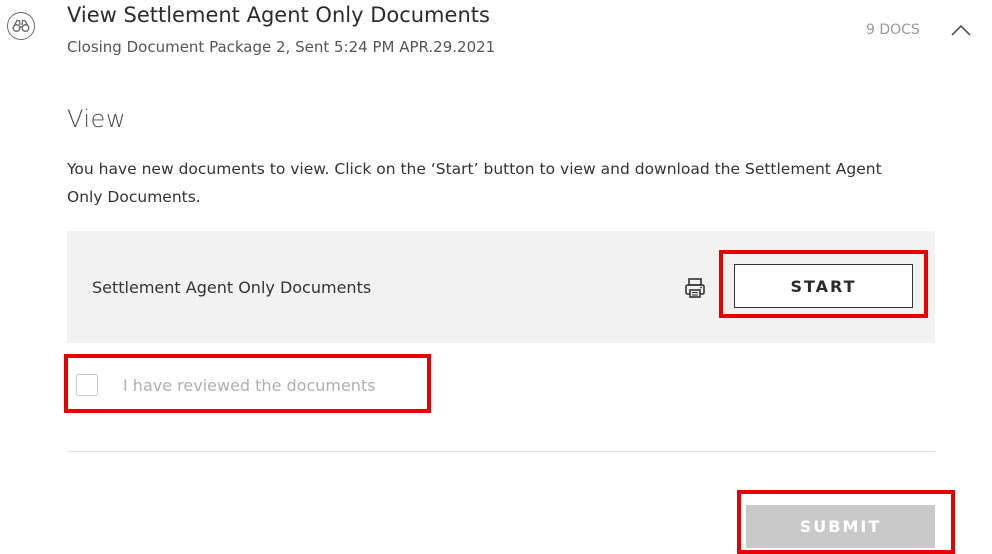 This screenshot has width=992, height=554. What do you see at coordinates (249, 385) in the screenshot?
I see `reviewed-checkbox-label: I have reviewed the documents` at bounding box center [249, 385].